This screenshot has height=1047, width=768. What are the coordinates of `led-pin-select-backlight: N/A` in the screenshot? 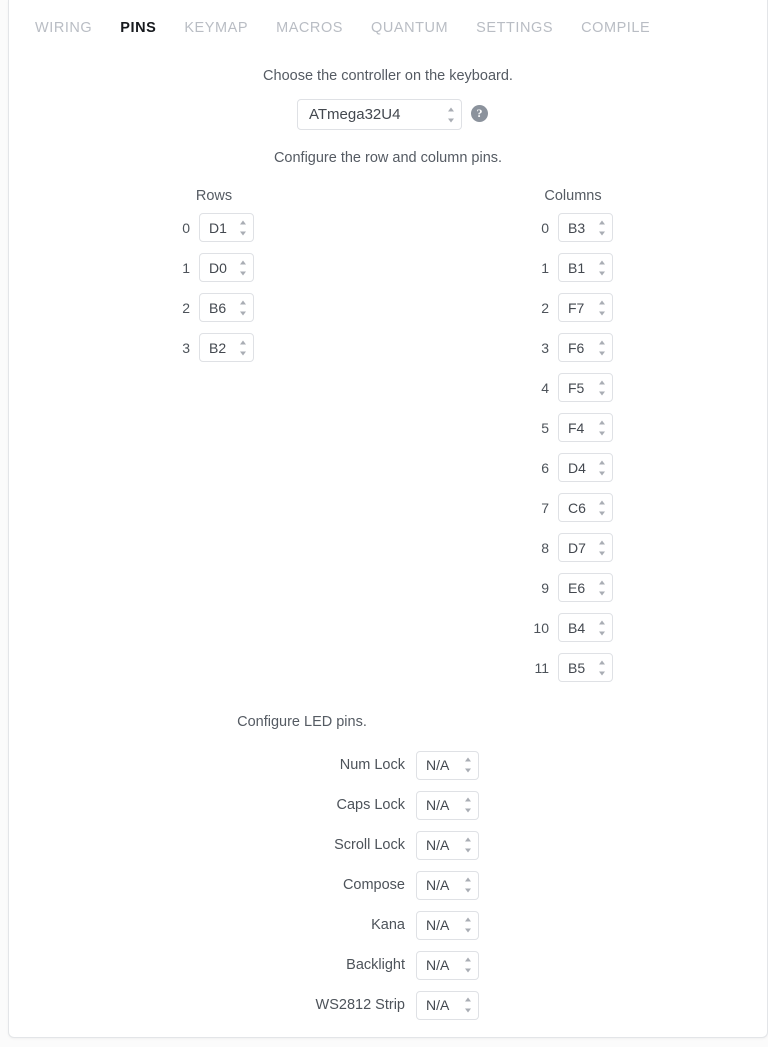 It's located at (447, 965).